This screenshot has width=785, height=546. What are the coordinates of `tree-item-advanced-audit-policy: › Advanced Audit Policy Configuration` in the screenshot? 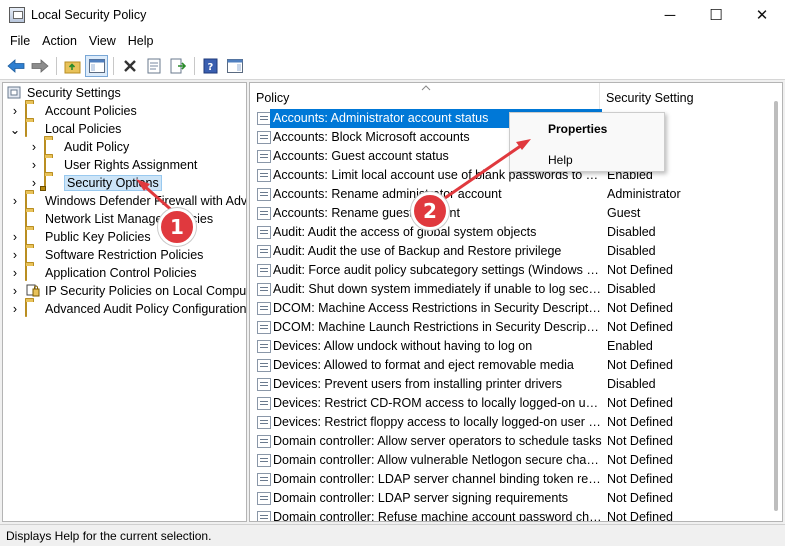 It's located at (127, 309).